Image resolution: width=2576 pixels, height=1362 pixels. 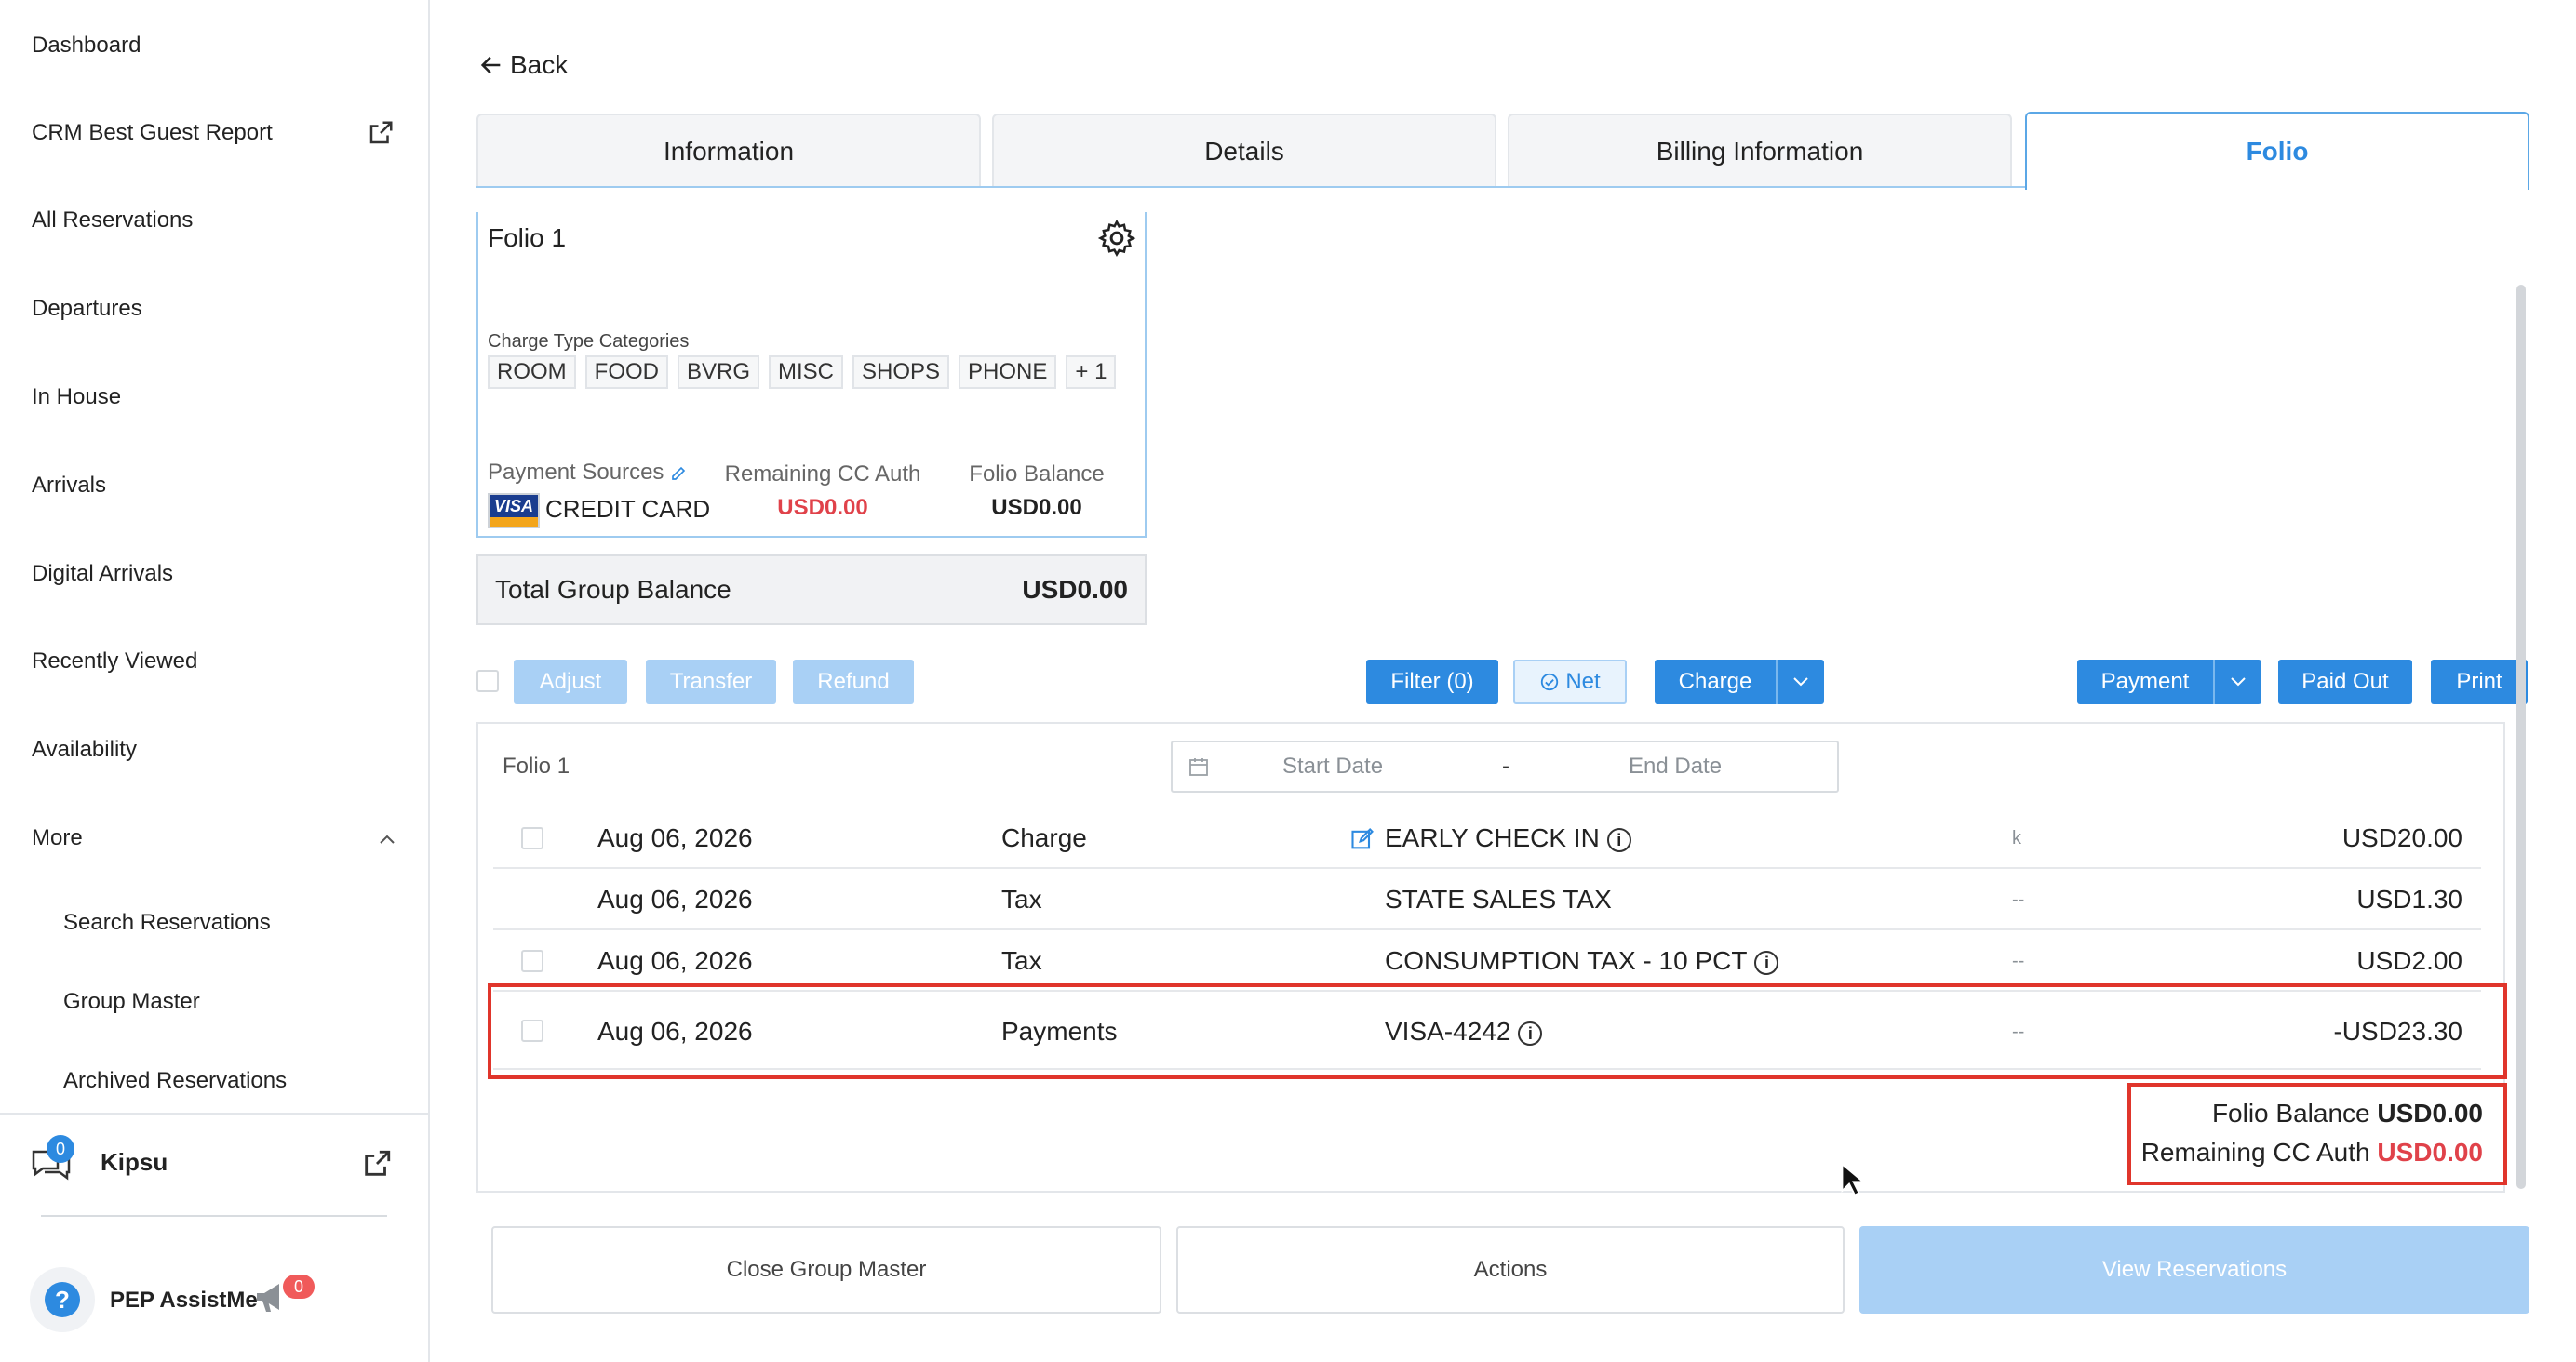 What do you see at coordinates (628, 509) in the screenshot?
I see `payment-source: CREDIT CARD` at bounding box center [628, 509].